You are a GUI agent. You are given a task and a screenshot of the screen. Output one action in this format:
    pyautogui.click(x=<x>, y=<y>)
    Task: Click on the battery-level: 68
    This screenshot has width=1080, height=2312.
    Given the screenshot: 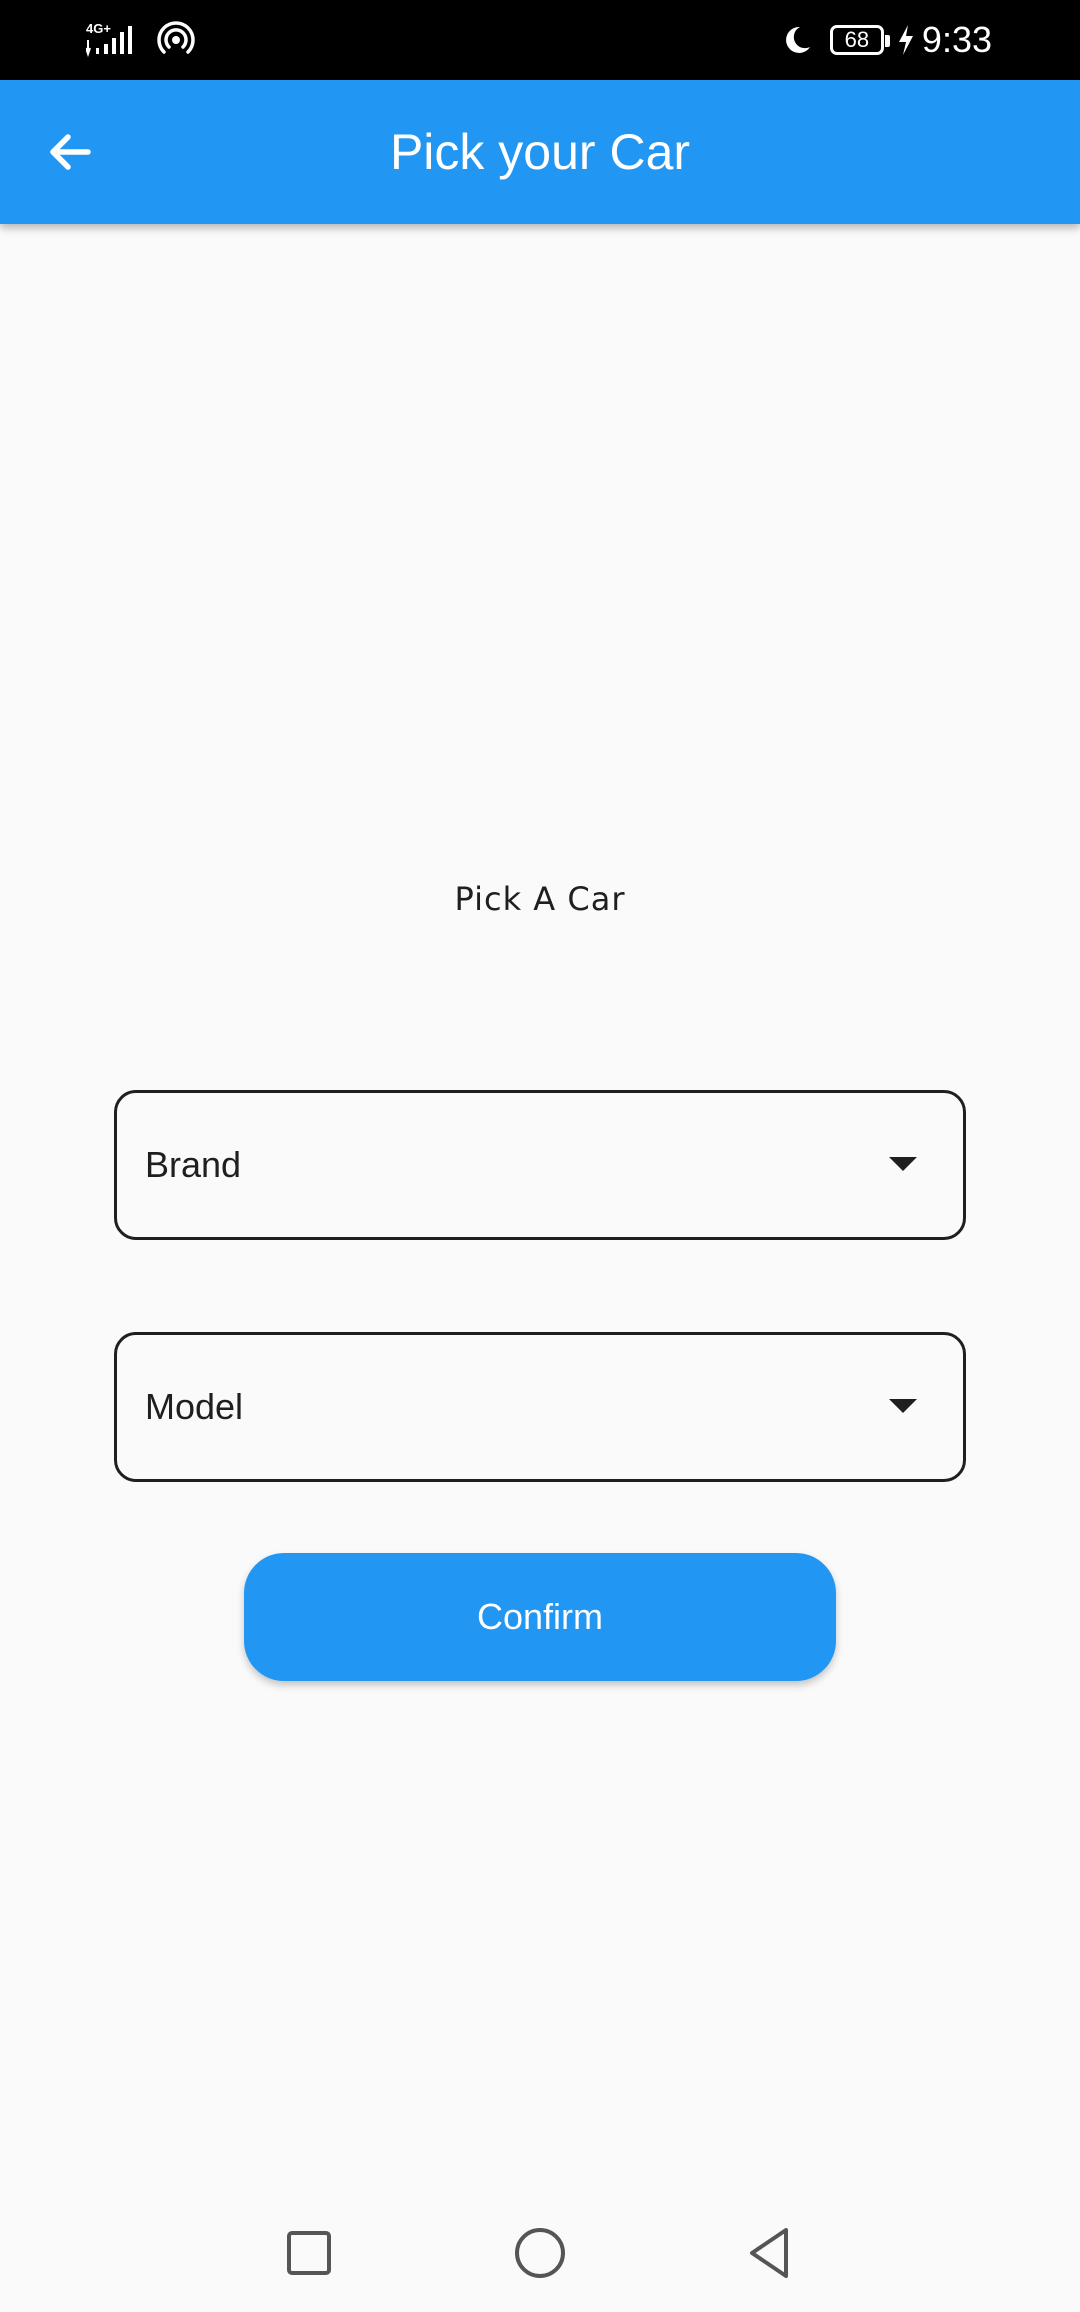 What is the action you would take?
    pyautogui.click(x=857, y=39)
    